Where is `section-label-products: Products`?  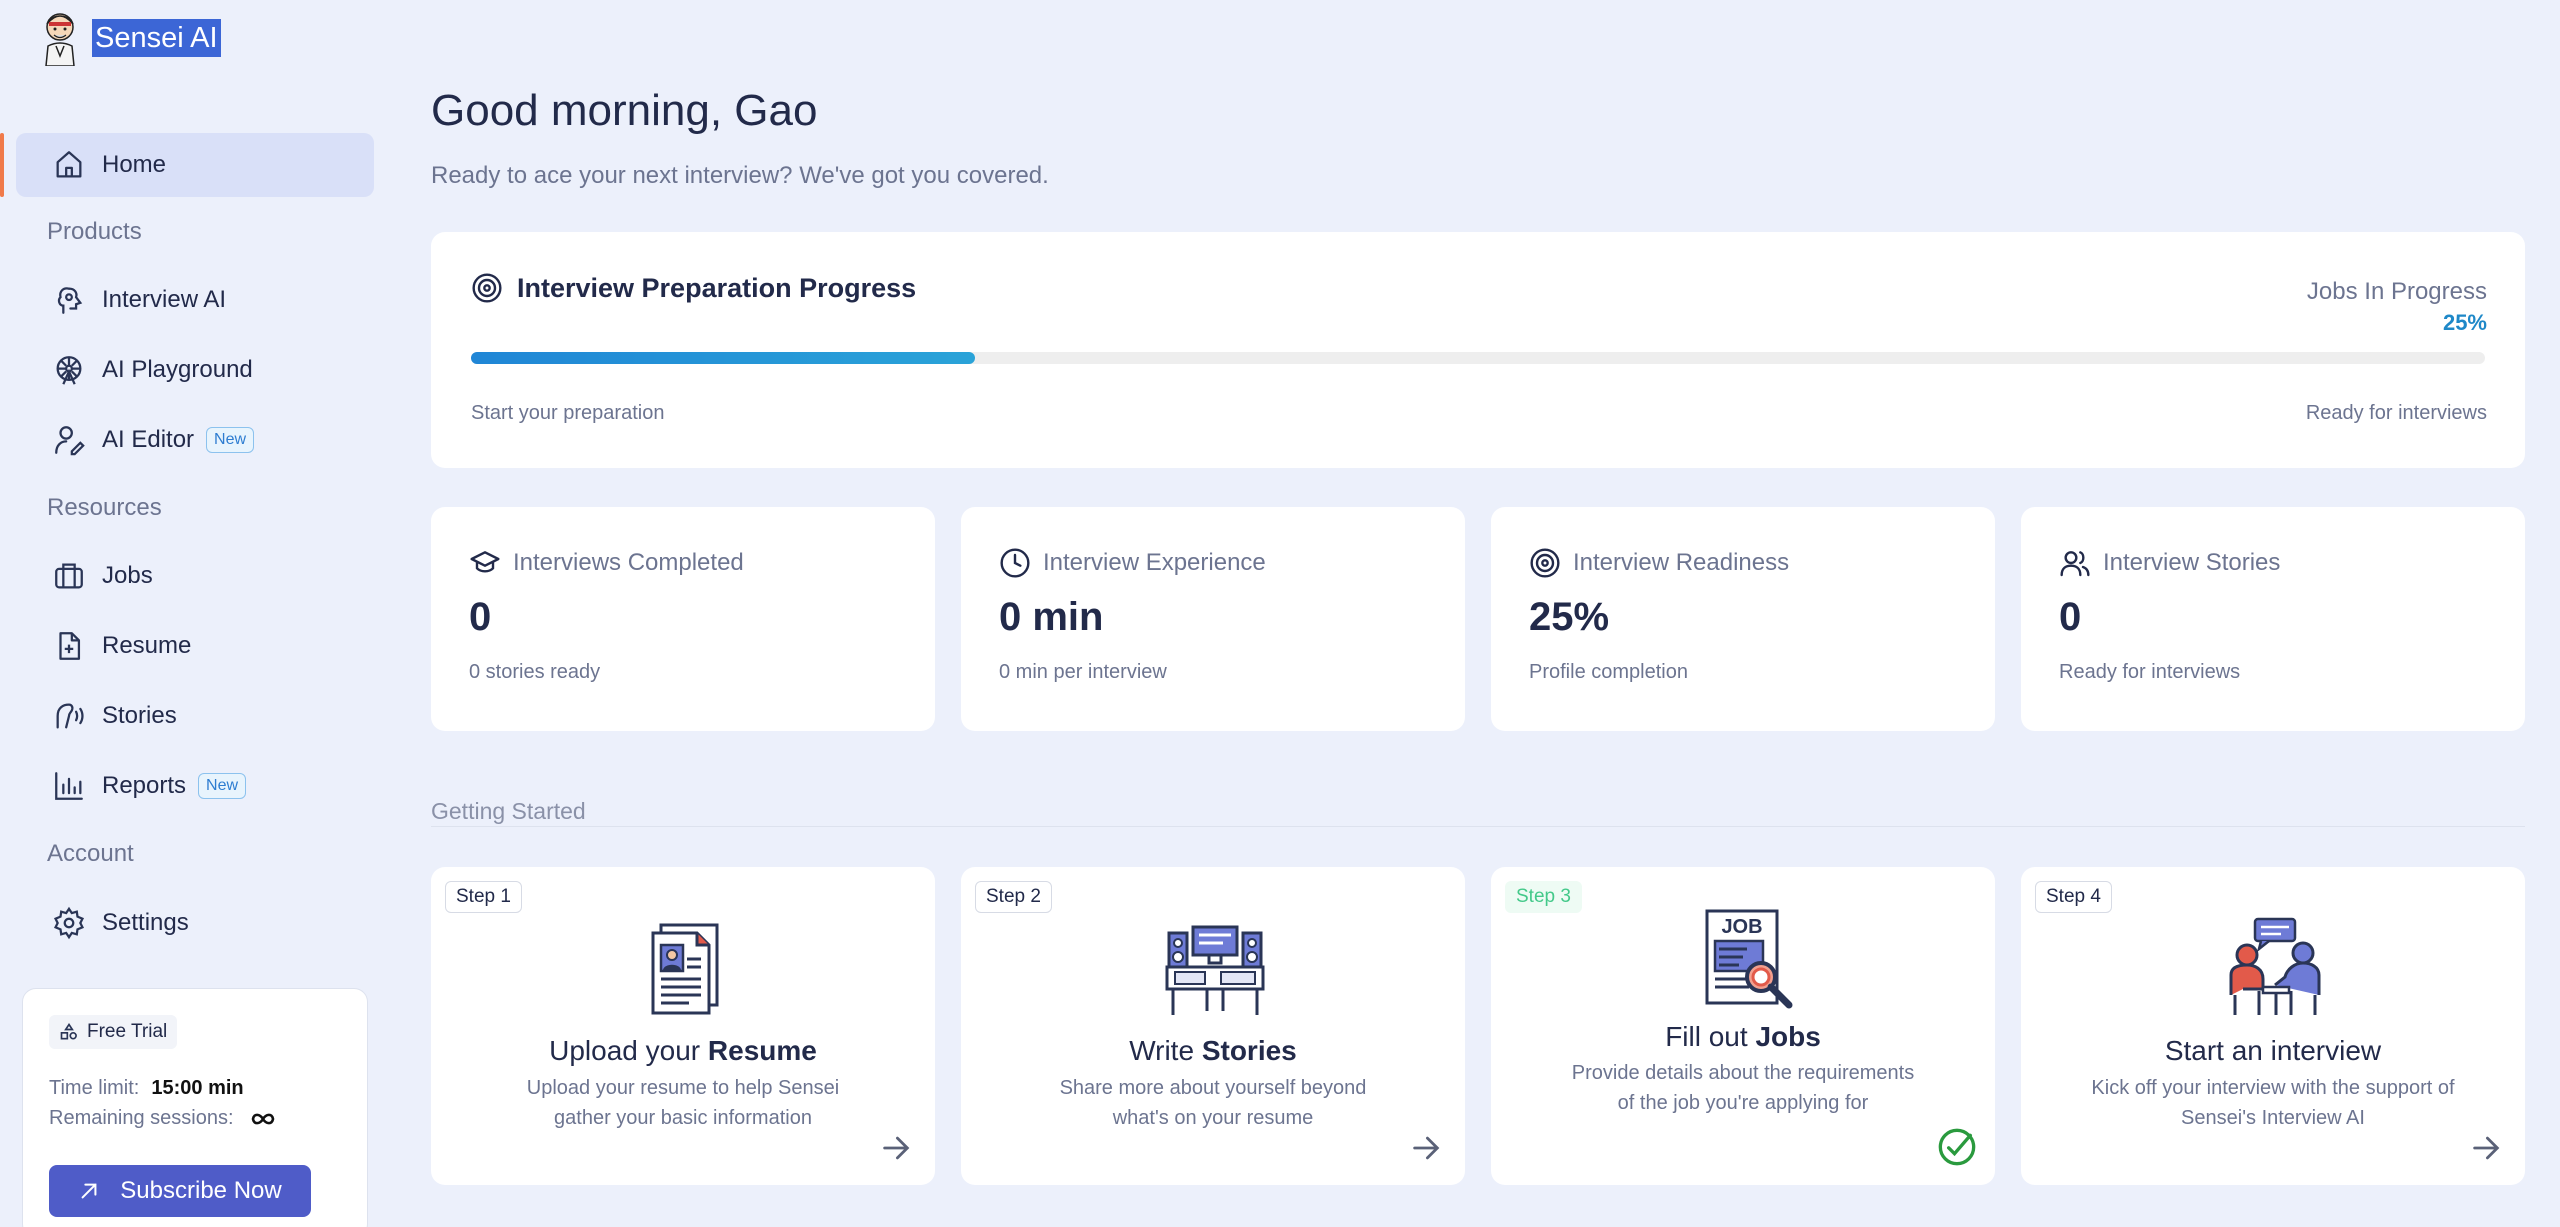 section-label-products: Products is located at coordinates (94, 231).